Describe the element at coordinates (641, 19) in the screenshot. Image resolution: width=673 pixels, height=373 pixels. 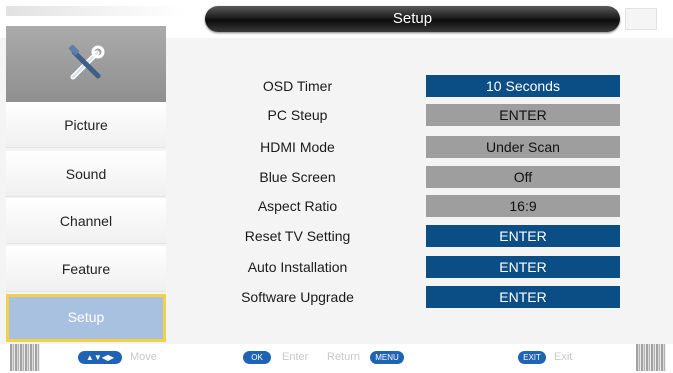
I see `corner-logo` at that location.